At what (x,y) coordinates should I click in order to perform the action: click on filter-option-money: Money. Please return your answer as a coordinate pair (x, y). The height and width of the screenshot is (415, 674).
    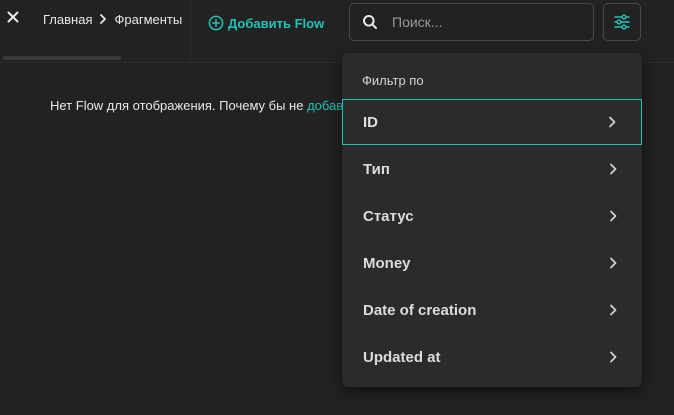
    Looking at the image, I should click on (492, 263).